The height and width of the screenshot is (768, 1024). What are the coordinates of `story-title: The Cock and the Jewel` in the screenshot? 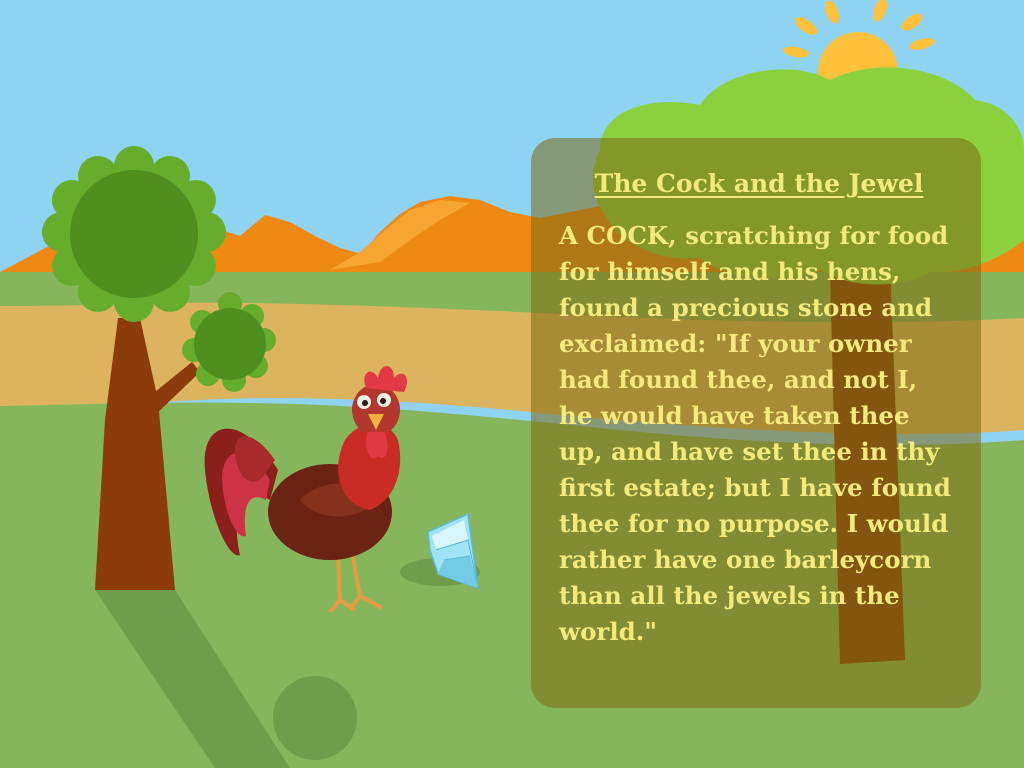 It's located at (759, 183).